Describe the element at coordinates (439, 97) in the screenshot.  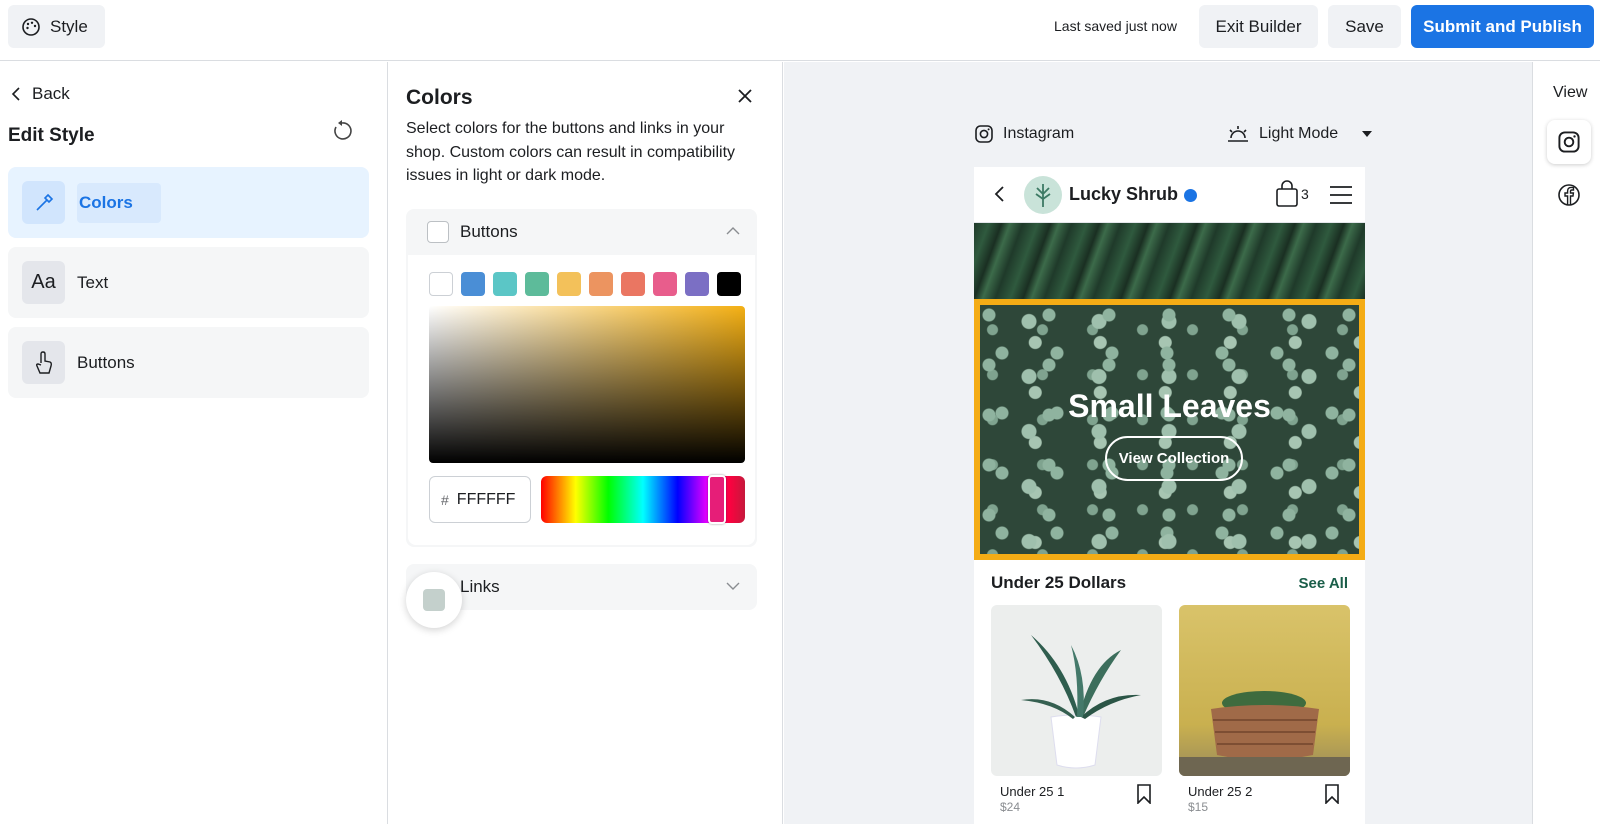
I see `panel-title: Colors` at that location.